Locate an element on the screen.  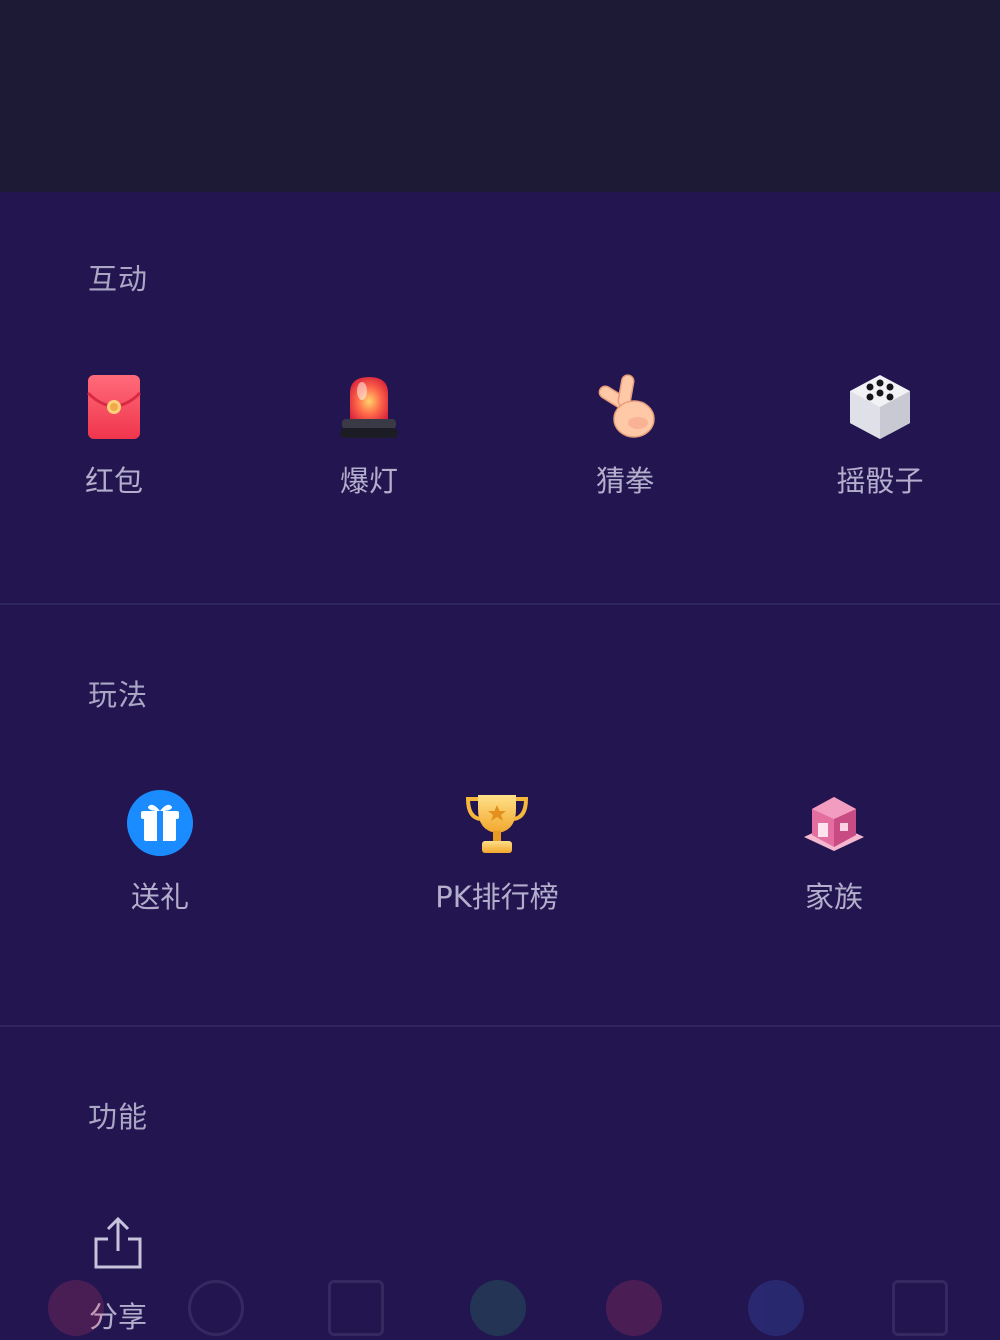
item-red-envelope: 红包 is located at coordinates (114, 436).